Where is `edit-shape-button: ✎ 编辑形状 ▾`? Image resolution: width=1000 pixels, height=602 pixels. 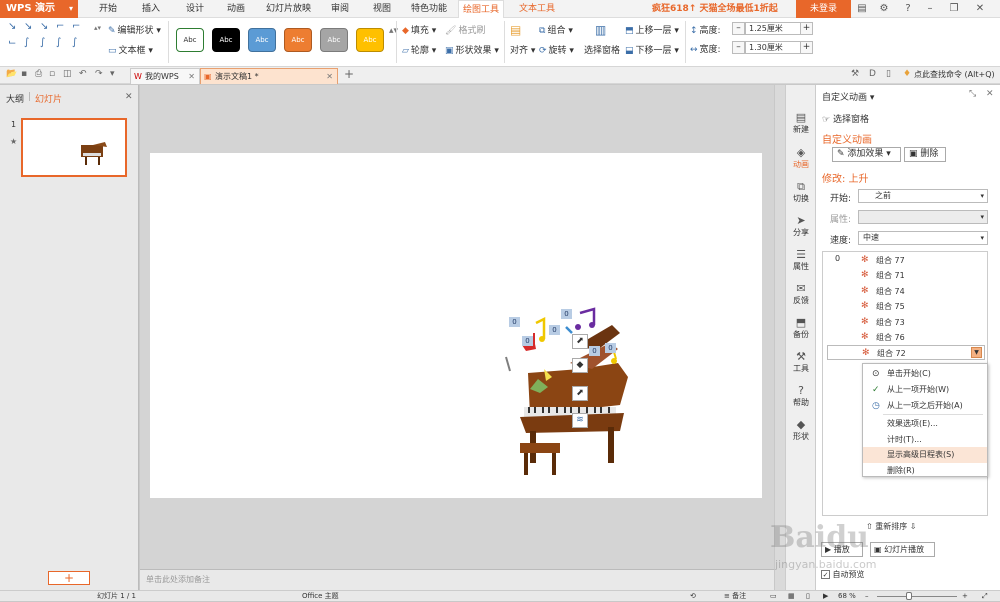
edit-shape-button: ✎ 编辑形状 ▾ is located at coordinates (134, 29).